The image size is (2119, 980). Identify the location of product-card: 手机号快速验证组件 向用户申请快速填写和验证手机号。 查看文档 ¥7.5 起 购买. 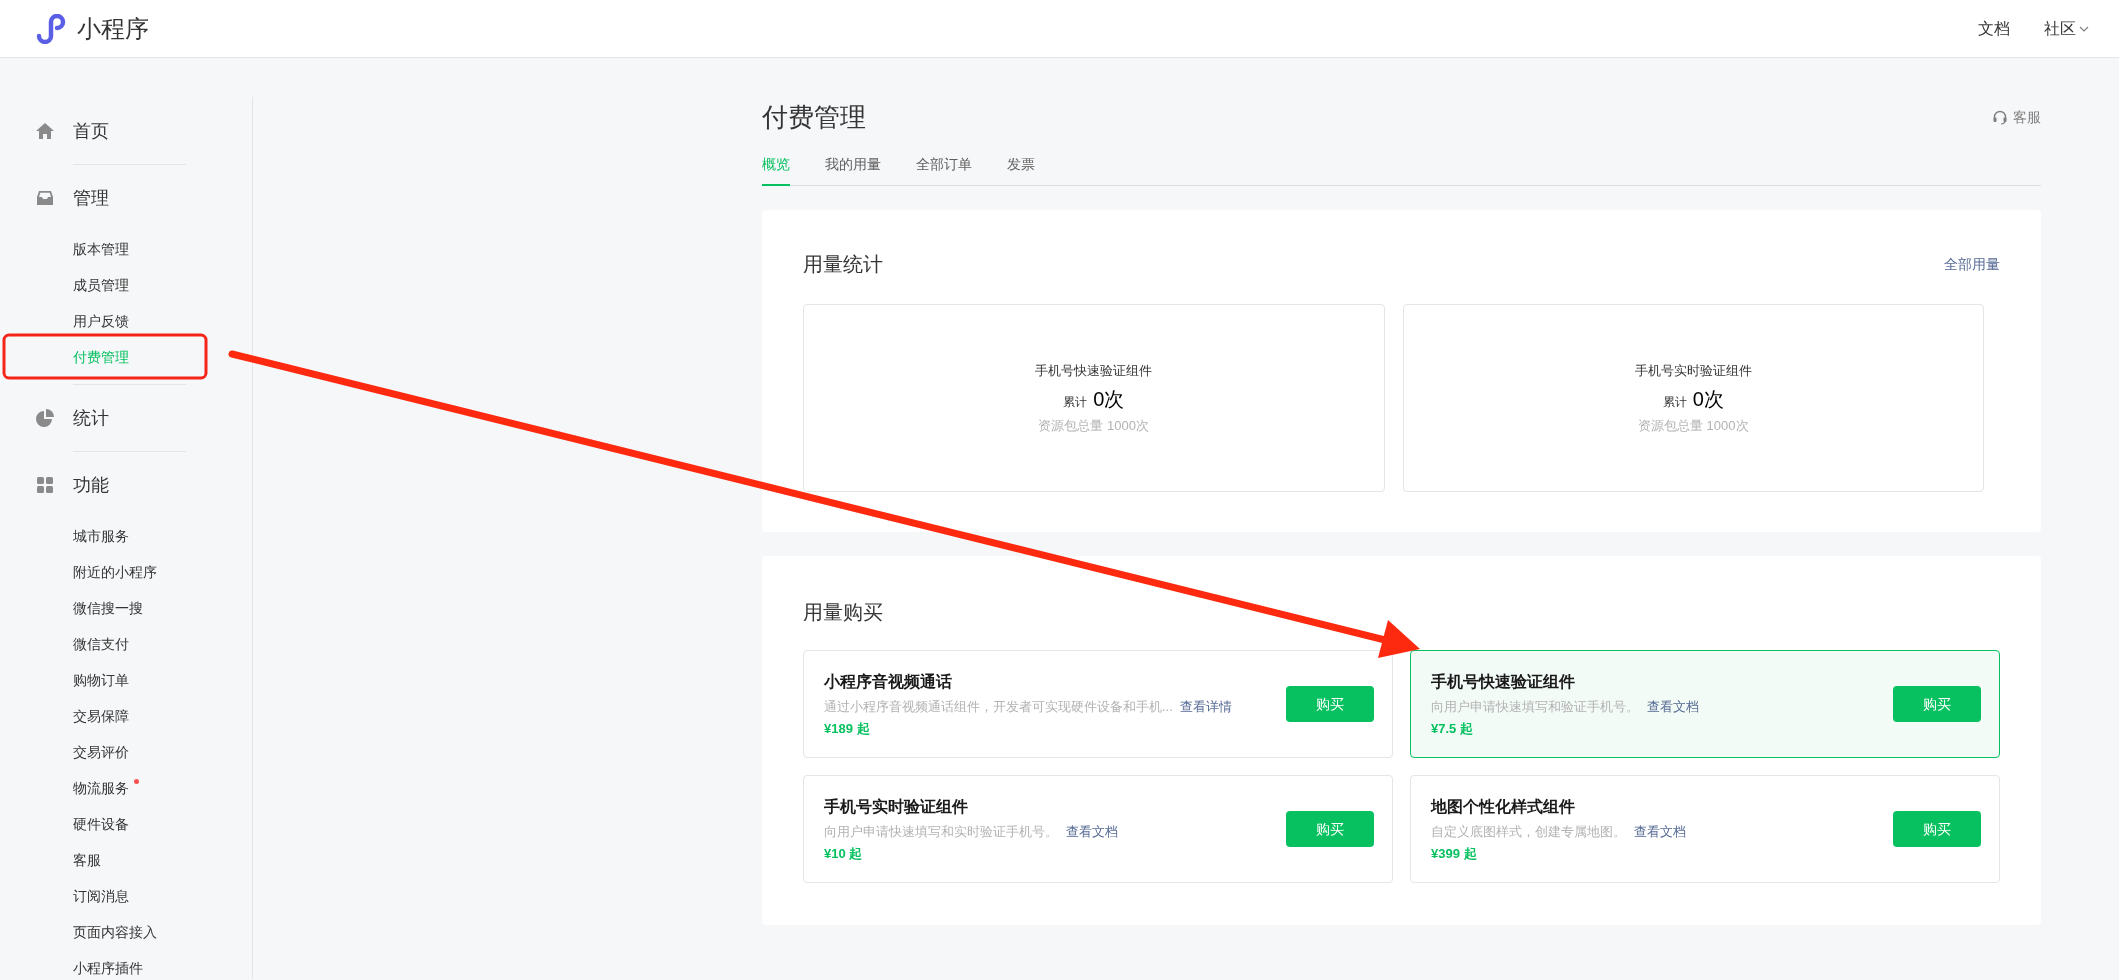
(1705, 704).